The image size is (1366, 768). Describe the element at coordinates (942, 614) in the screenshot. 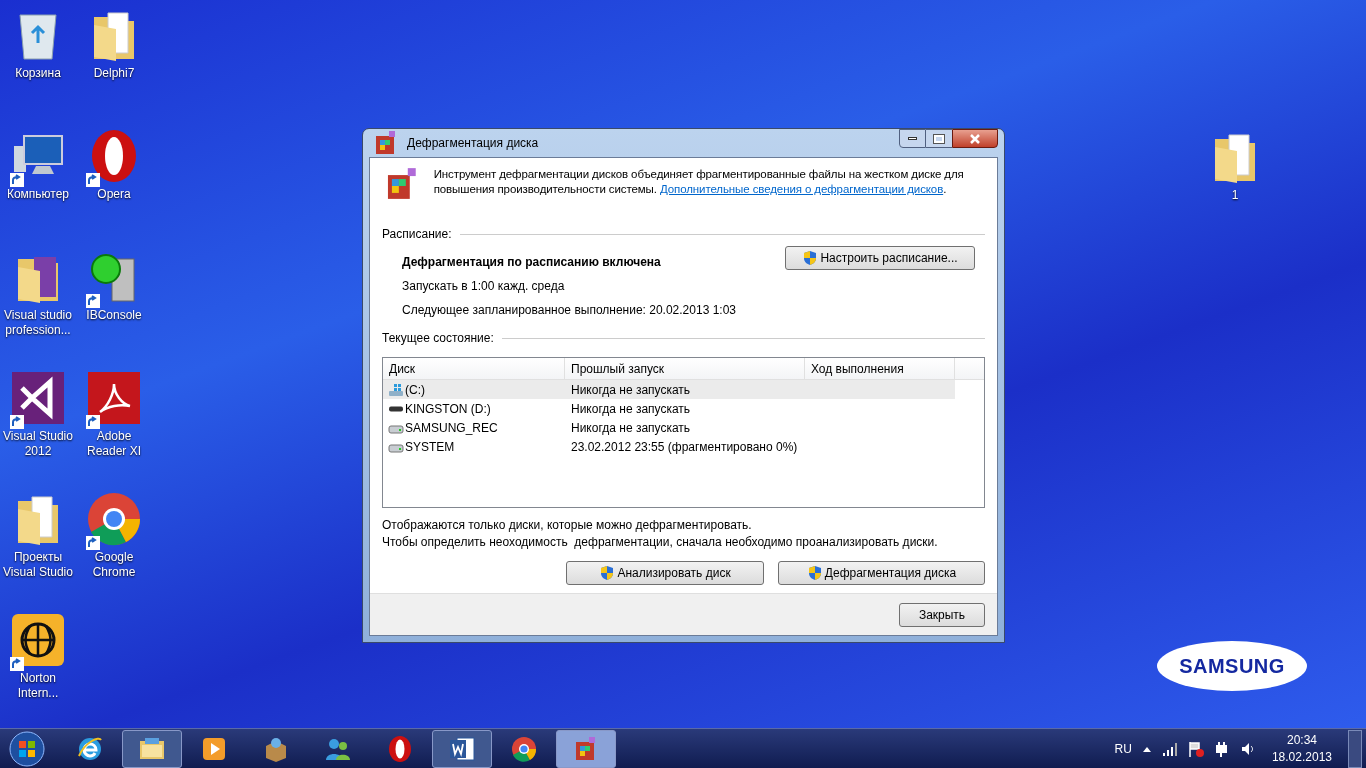

I see `close-dialog-button: Закрыть` at that location.